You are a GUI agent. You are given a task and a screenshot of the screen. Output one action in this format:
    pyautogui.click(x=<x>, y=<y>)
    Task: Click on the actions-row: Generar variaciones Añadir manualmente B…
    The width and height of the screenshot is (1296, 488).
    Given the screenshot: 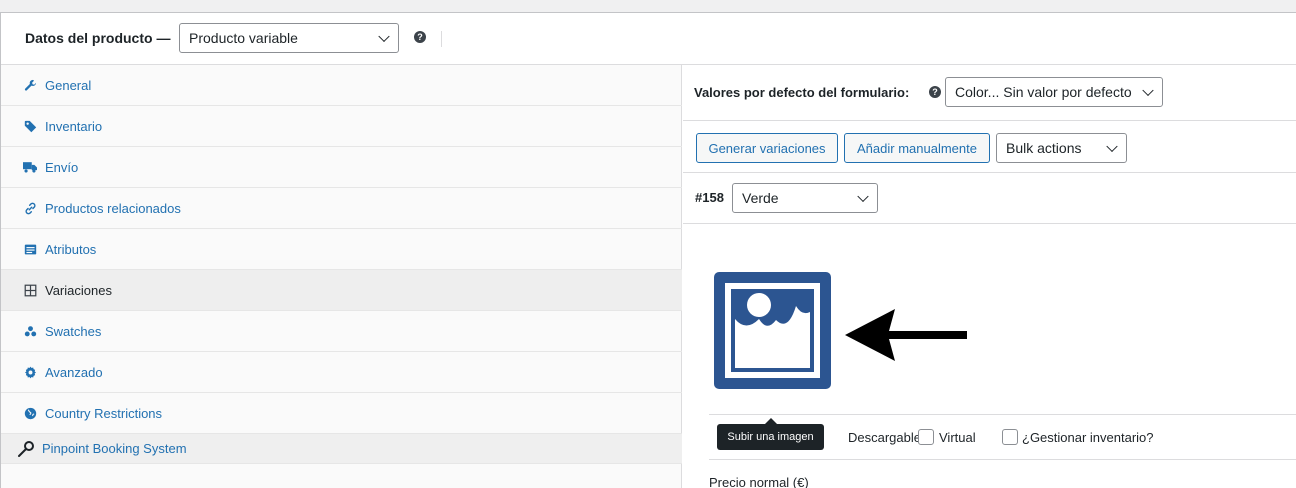 What is the action you would take?
    pyautogui.click(x=989, y=147)
    